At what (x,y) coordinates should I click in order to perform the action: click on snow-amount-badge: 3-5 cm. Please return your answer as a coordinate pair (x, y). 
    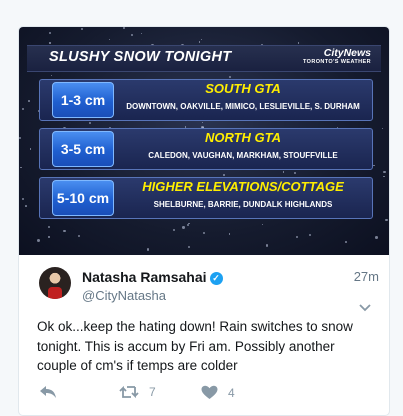
    Looking at the image, I should click on (83, 149).